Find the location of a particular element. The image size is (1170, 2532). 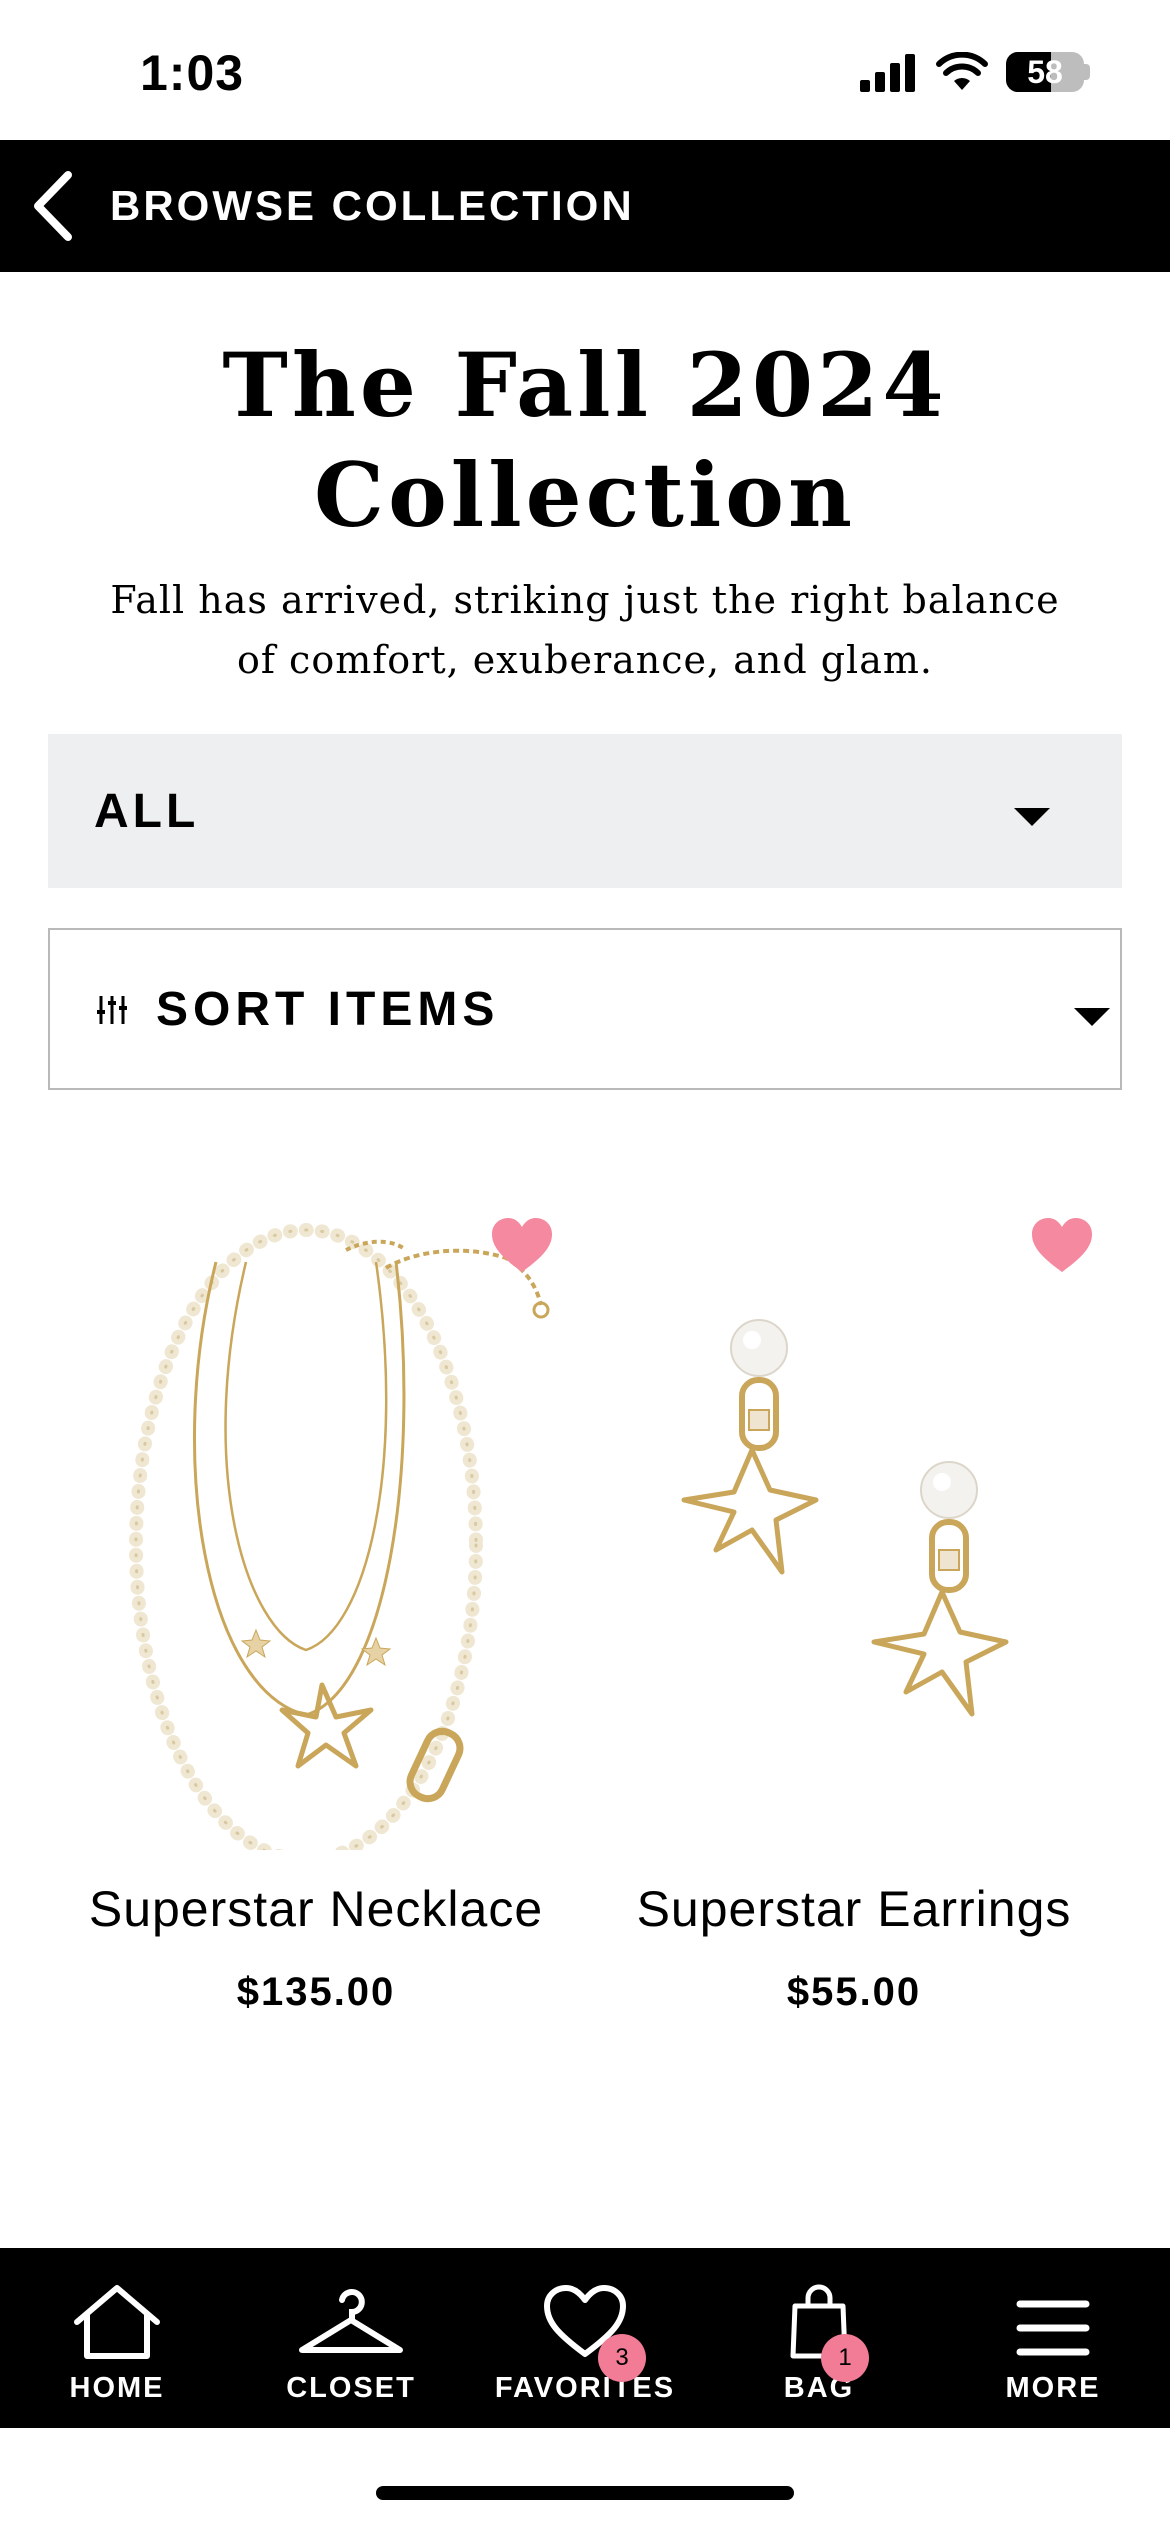

product-name: Superstar Earrings is located at coordinates (854, 1909).